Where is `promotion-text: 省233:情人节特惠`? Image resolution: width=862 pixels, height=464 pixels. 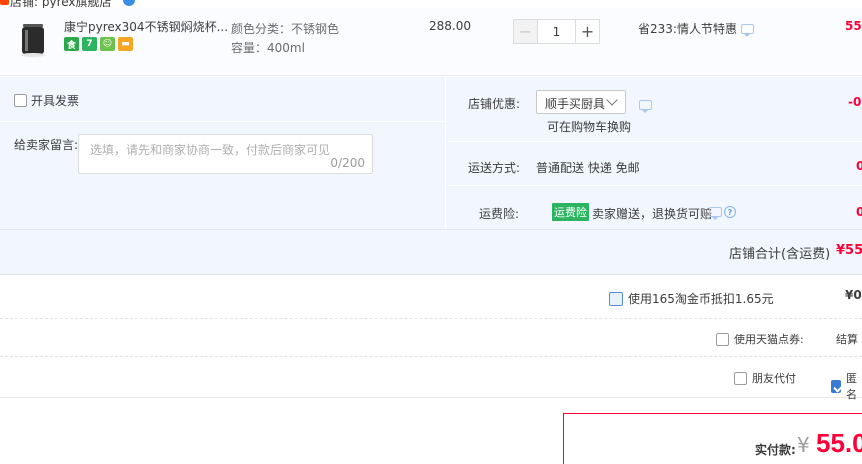
promotion-text: 省233:情人节特惠 is located at coordinates (687, 29).